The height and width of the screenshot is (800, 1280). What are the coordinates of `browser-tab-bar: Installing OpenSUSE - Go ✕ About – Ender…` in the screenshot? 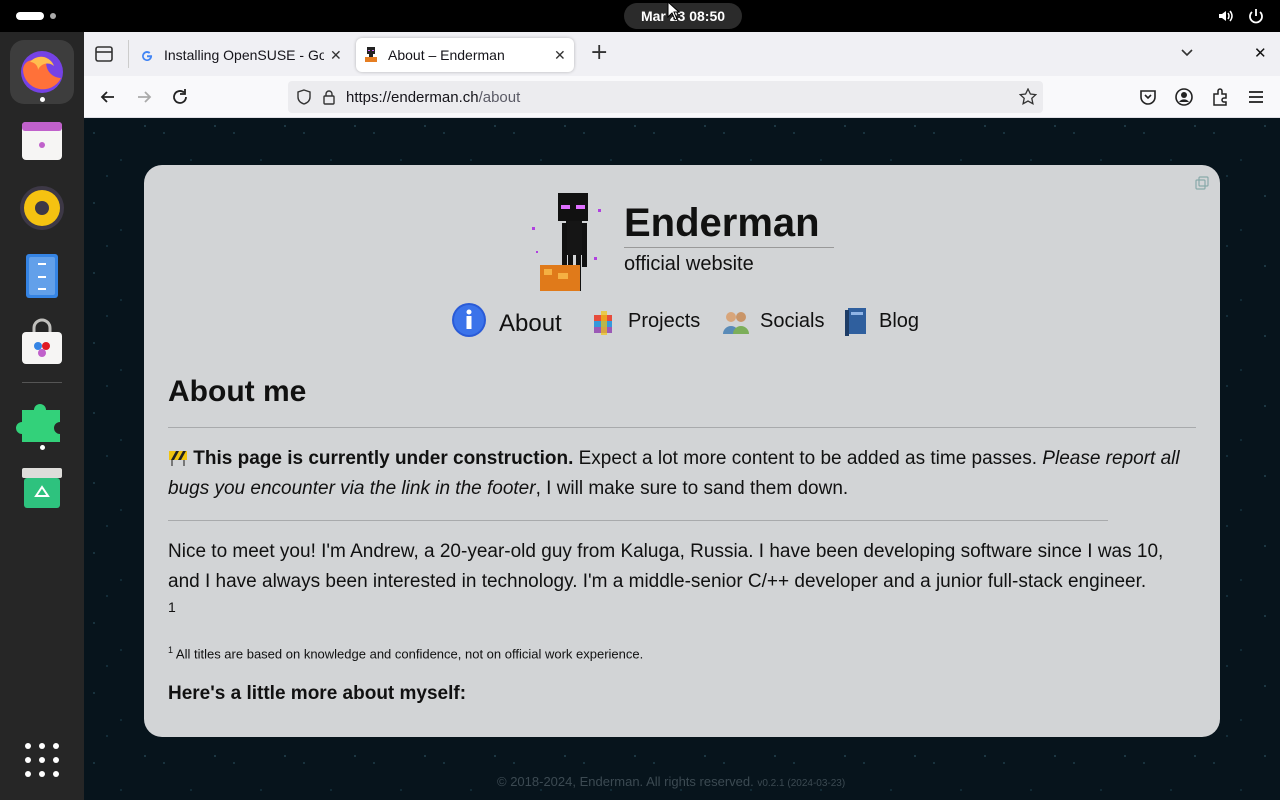 It's located at (682, 54).